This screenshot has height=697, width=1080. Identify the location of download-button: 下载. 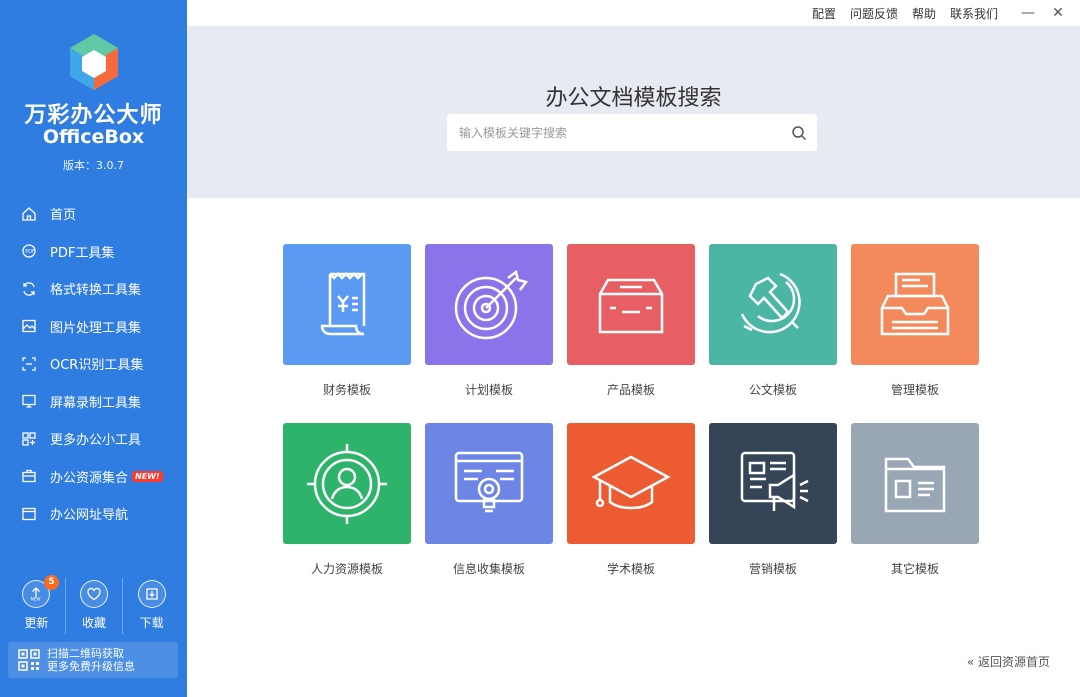
(151, 606).